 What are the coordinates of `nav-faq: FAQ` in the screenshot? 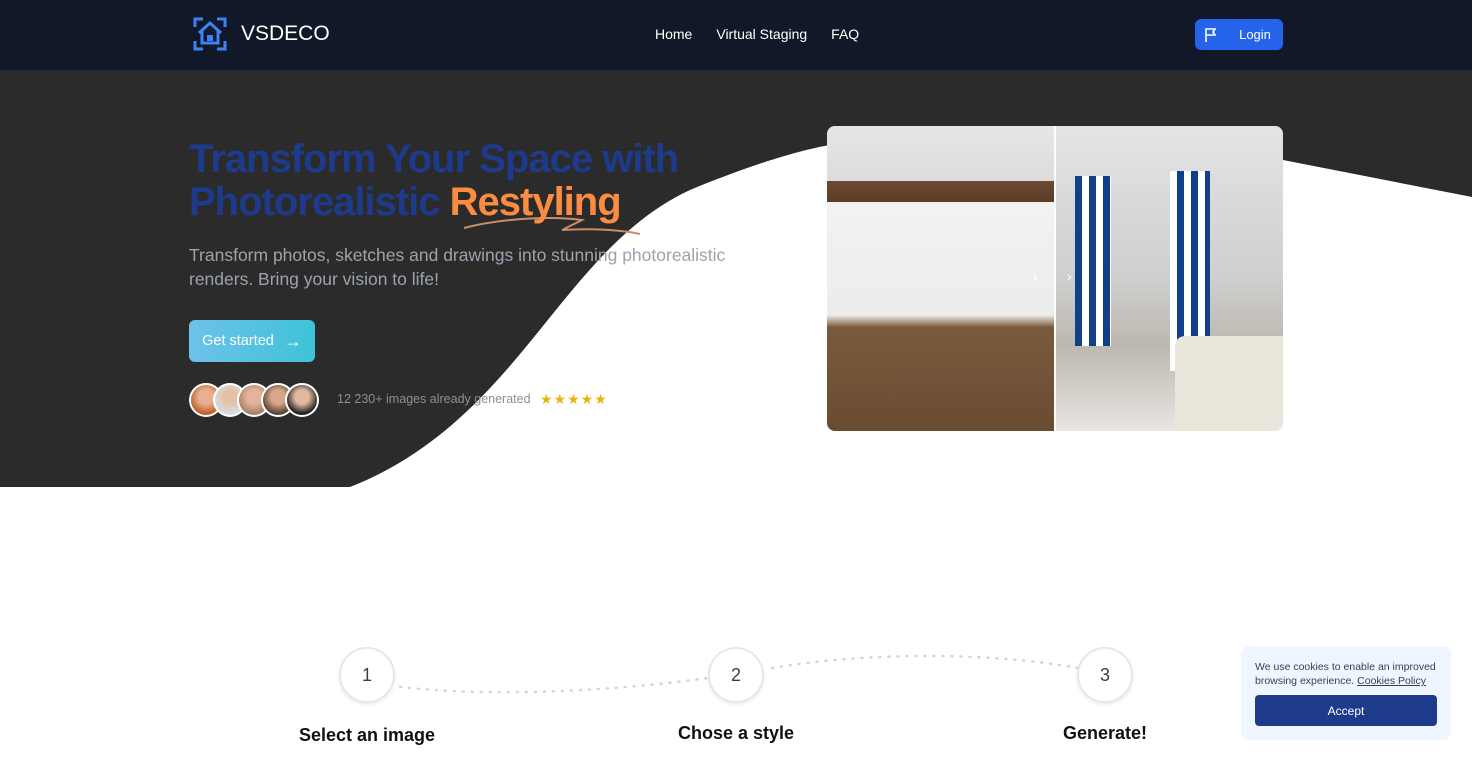 It's located at (845, 34).